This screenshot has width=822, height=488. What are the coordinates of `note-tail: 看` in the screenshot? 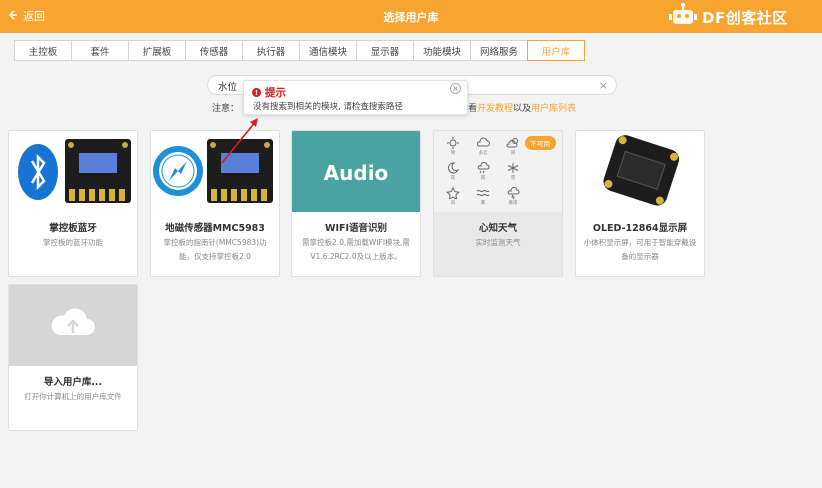 It's located at (473, 109).